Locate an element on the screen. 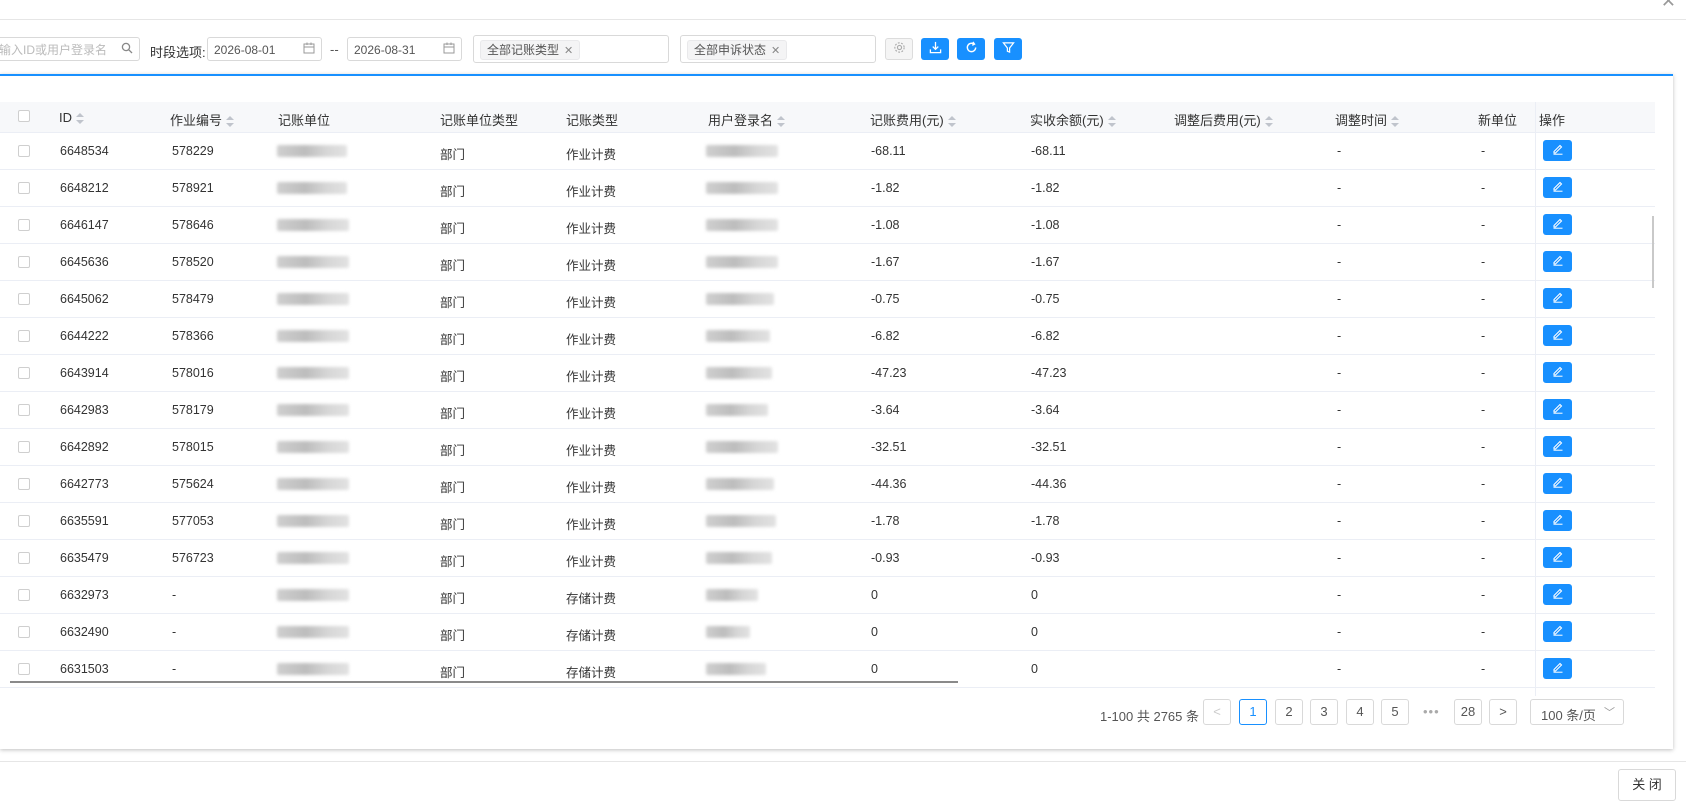  select-all-checkbox is located at coordinates (24, 116).